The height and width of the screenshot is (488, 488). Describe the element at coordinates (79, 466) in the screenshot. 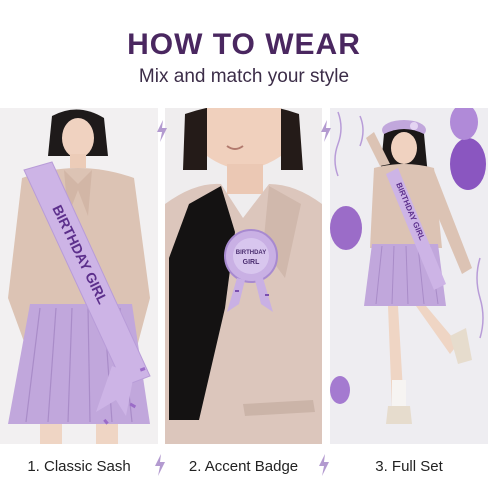

I see `caption-classic-sash: 1. Classic Sash` at that location.